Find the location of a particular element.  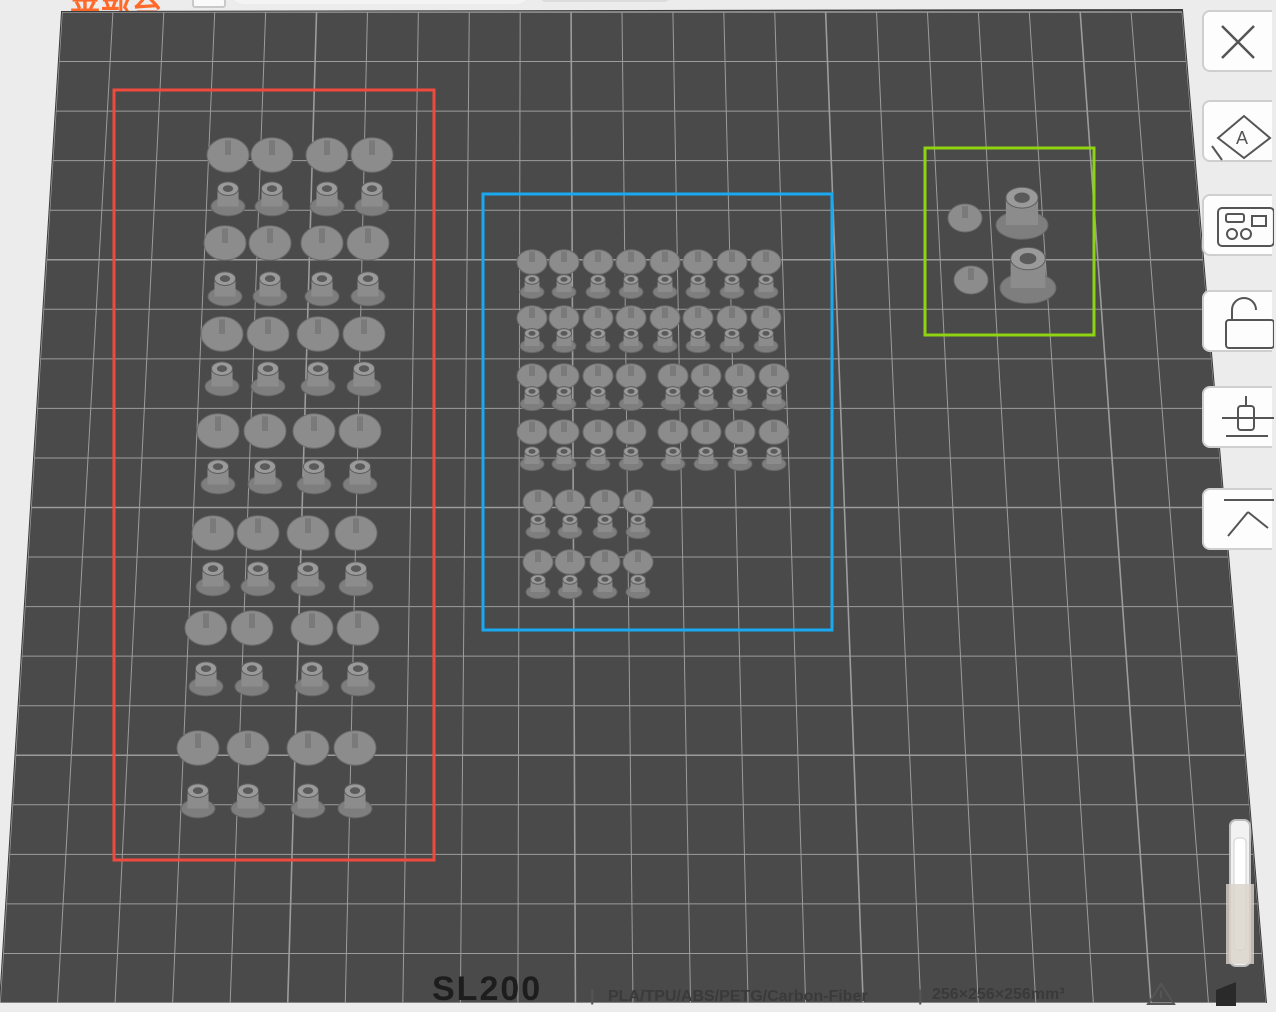

arrange-icon is located at coordinates (1245, 227).